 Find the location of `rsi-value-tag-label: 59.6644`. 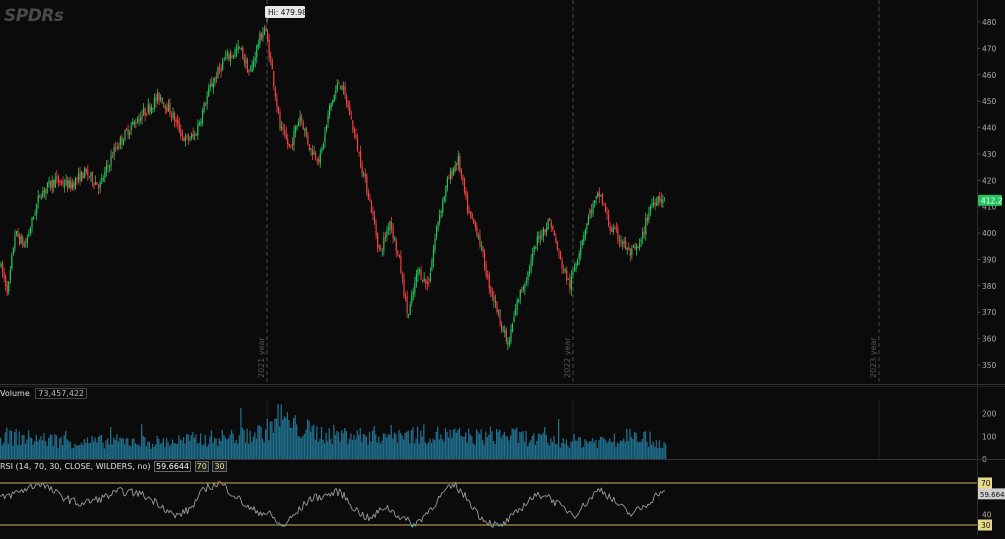

rsi-value-tag-label: 59.6644 is located at coordinates (992, 495).